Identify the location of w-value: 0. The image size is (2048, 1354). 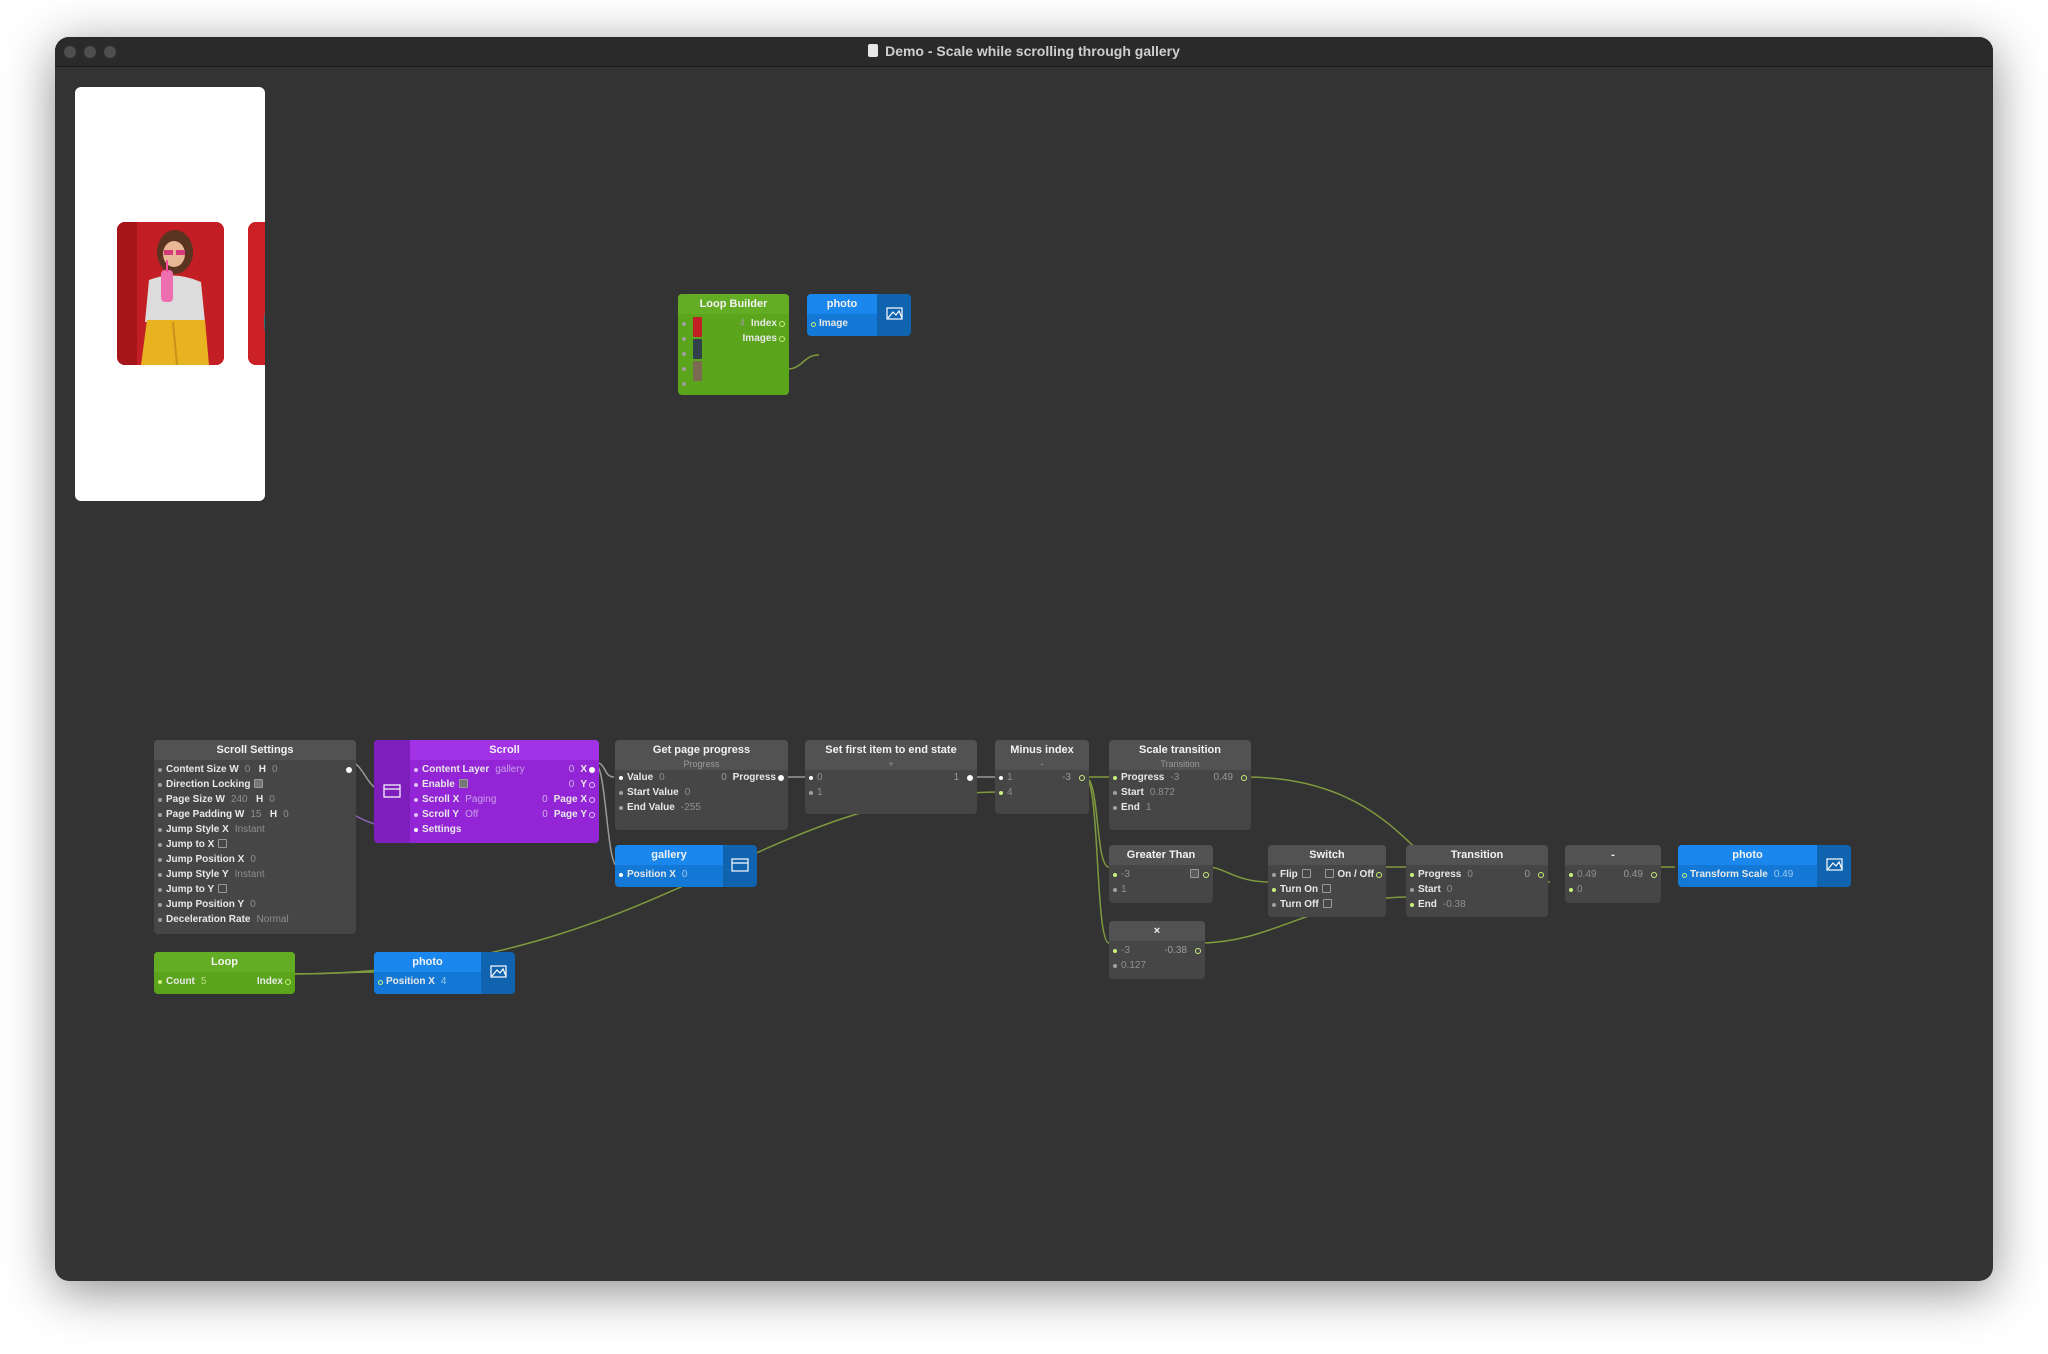
(248, 769).